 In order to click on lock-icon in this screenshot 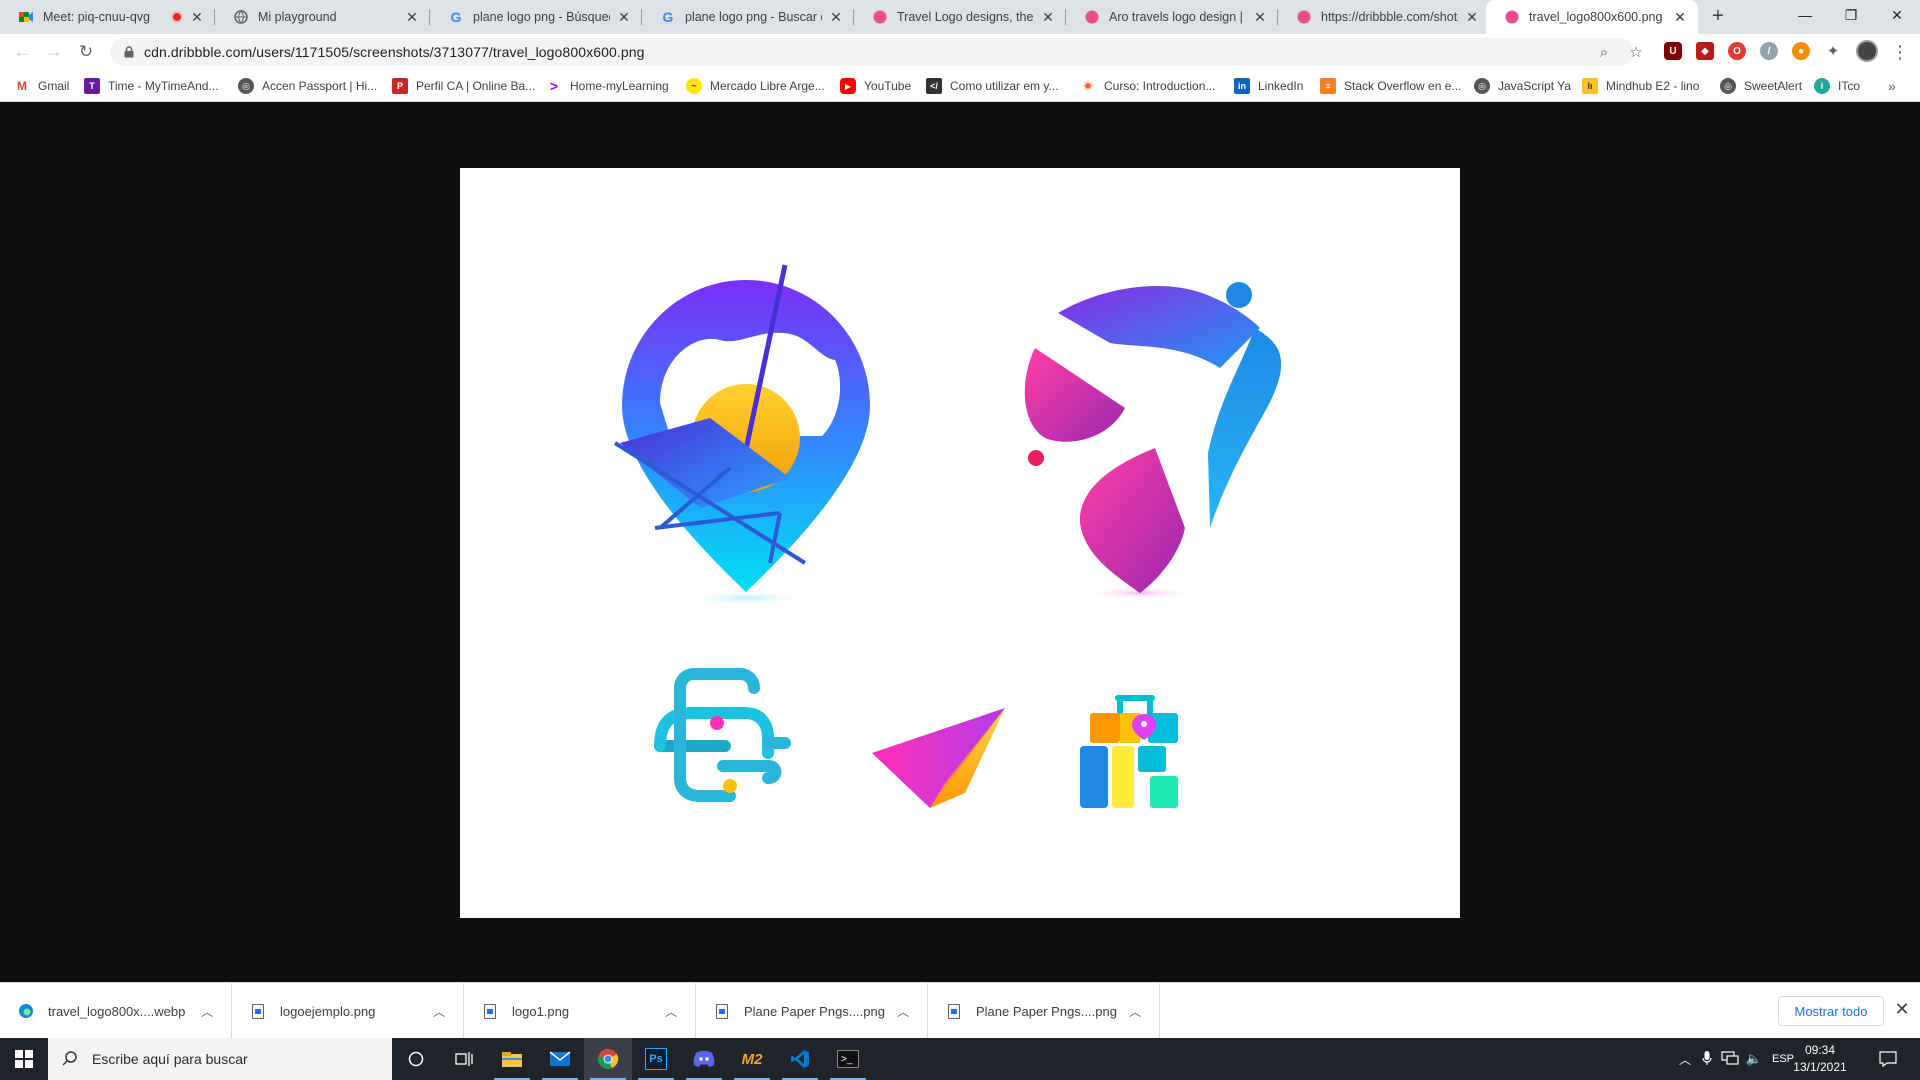, I will do `click(129, 52)`.